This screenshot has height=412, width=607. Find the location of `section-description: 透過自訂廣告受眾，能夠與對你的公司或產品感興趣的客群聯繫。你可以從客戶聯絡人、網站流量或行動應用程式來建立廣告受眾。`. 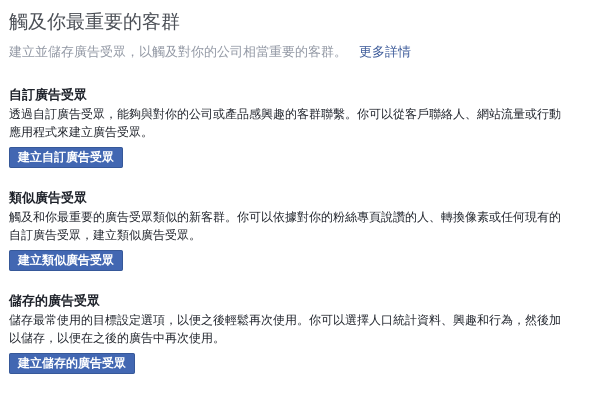

section-description: 透過自訂廣告受眾，能夠與對你的公司或產品感興趣的客群聯繫。你可以從客戶聯絡人、網站流量或行動應用程式來建立廣告受眾。 is located at coordinates (285, 123).